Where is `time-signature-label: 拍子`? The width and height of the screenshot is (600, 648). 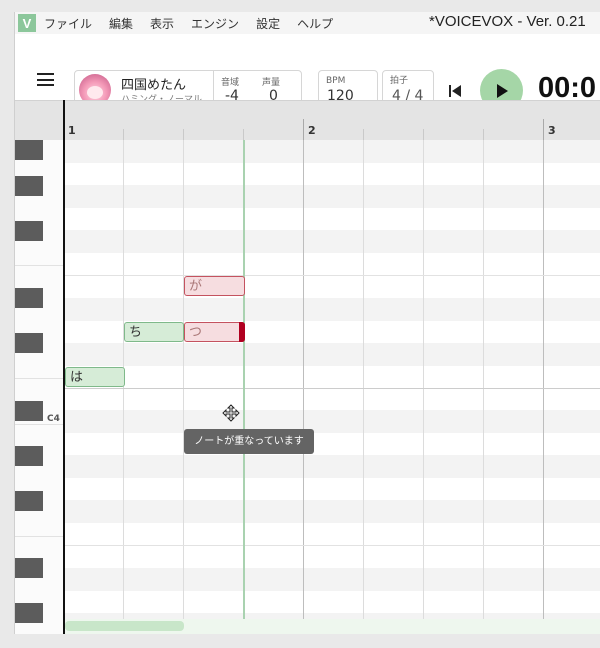 time-signature-label: 拍子 is located at coordinates (399, 81).